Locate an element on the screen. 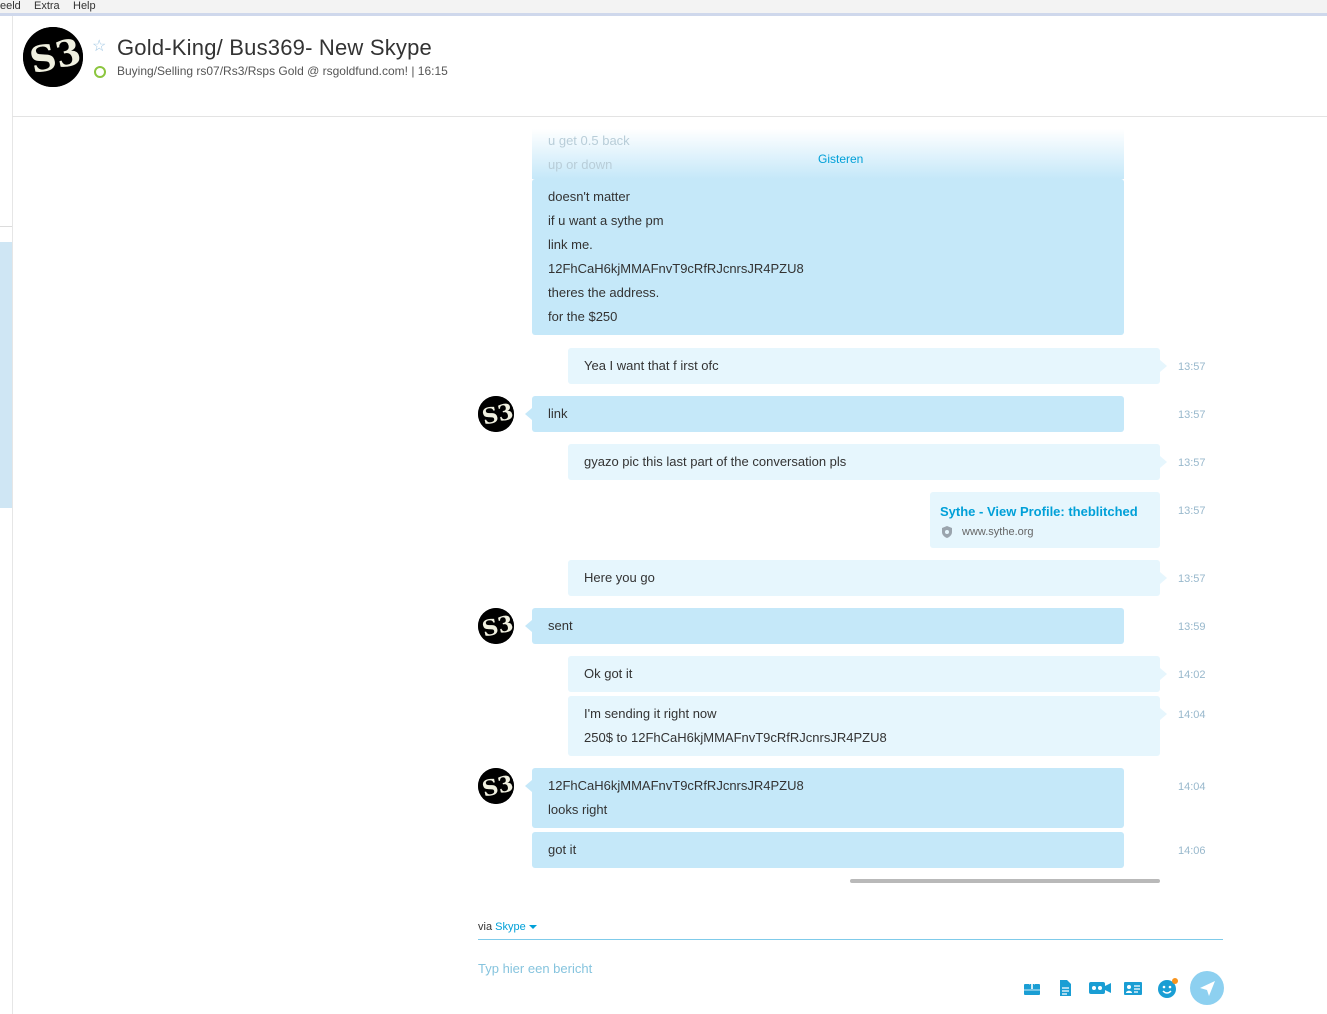 The image size is (1327, 1014). message-bubble-incoming: sent is located at coordinates (824, 626).